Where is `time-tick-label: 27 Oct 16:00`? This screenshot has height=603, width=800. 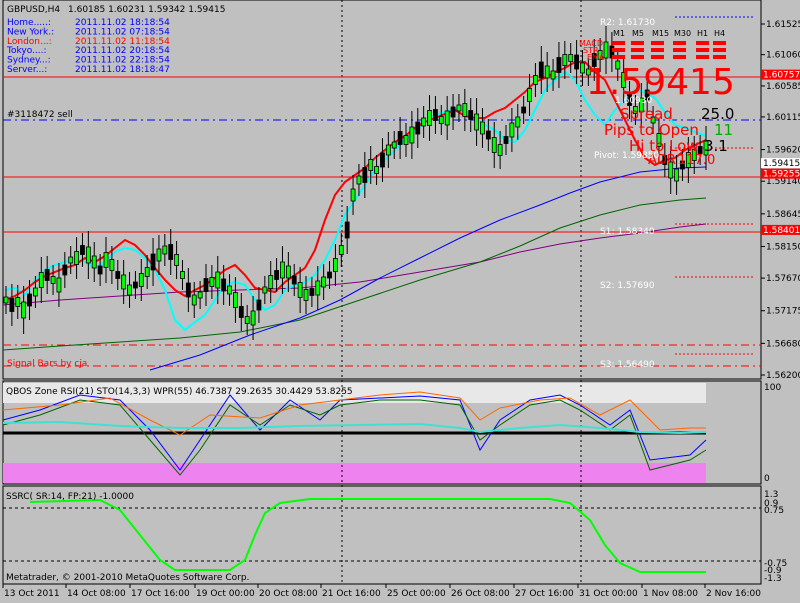 time-tick-label: 27 Oct 16:00 is located at coordinates (544, 594).